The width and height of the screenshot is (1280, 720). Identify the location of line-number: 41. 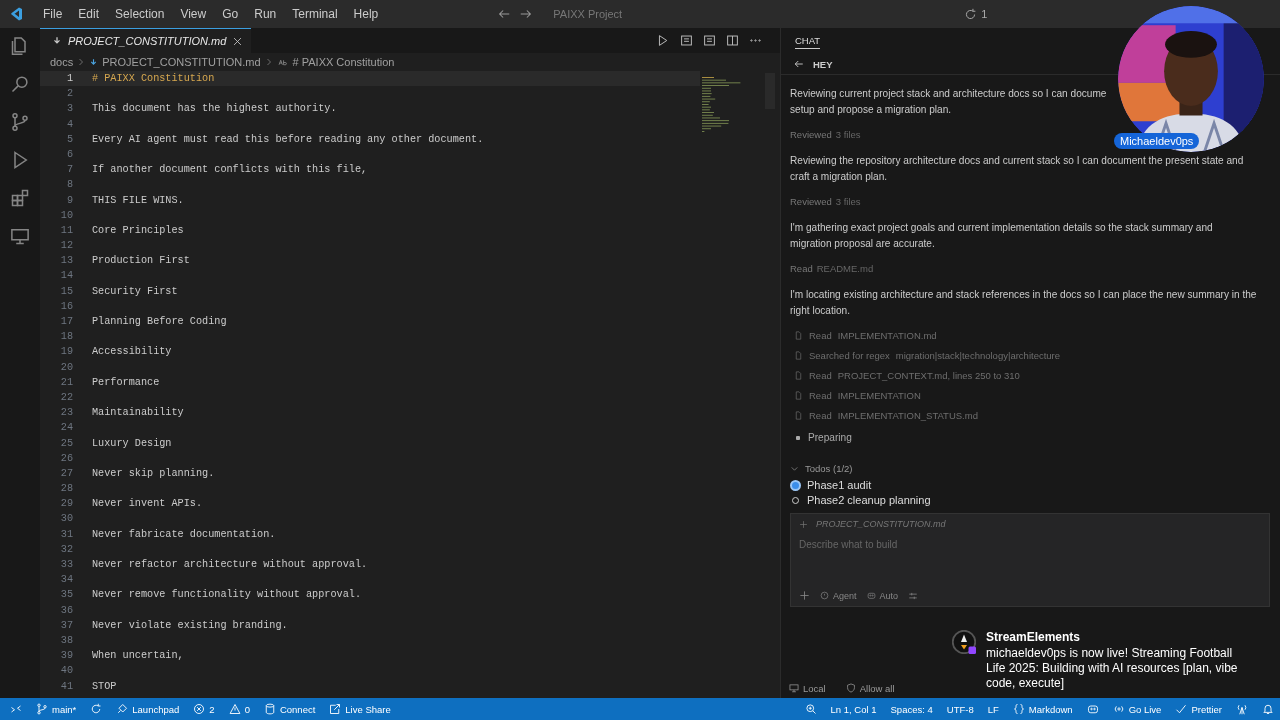
(66, 686).